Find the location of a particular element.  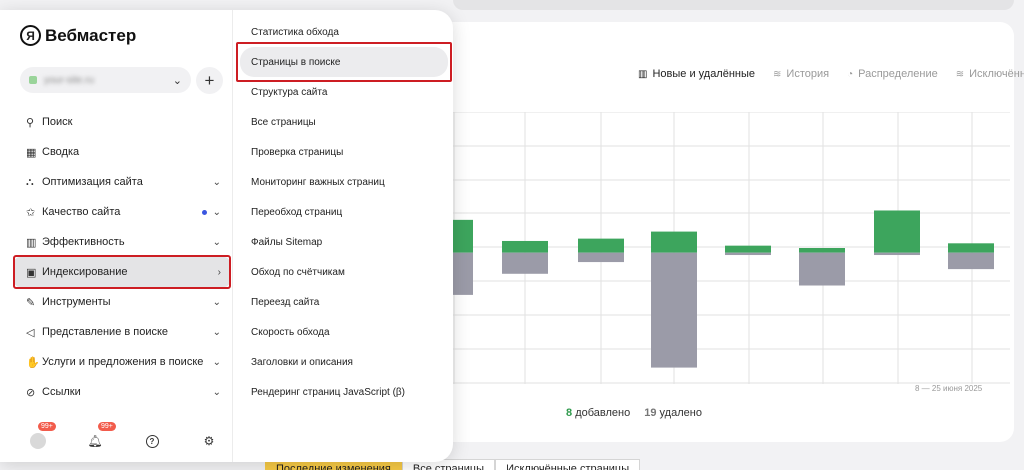

tab-excluded: ≋Исключённые is located at coordinates (990, 74).